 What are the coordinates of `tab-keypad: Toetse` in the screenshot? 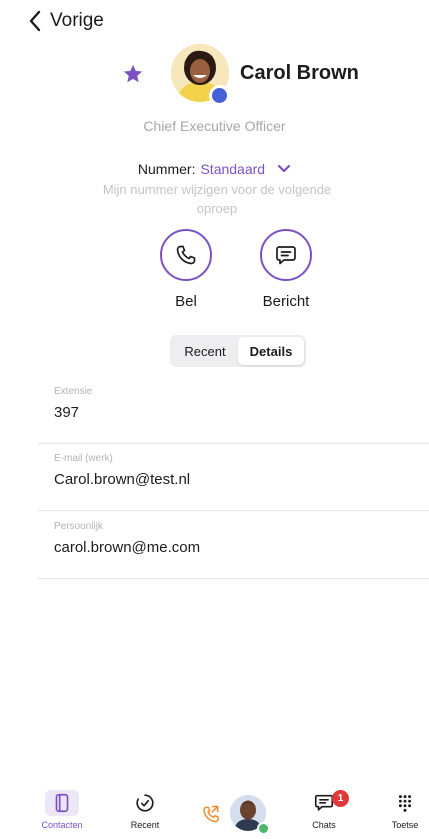 It's located at (399, 814).